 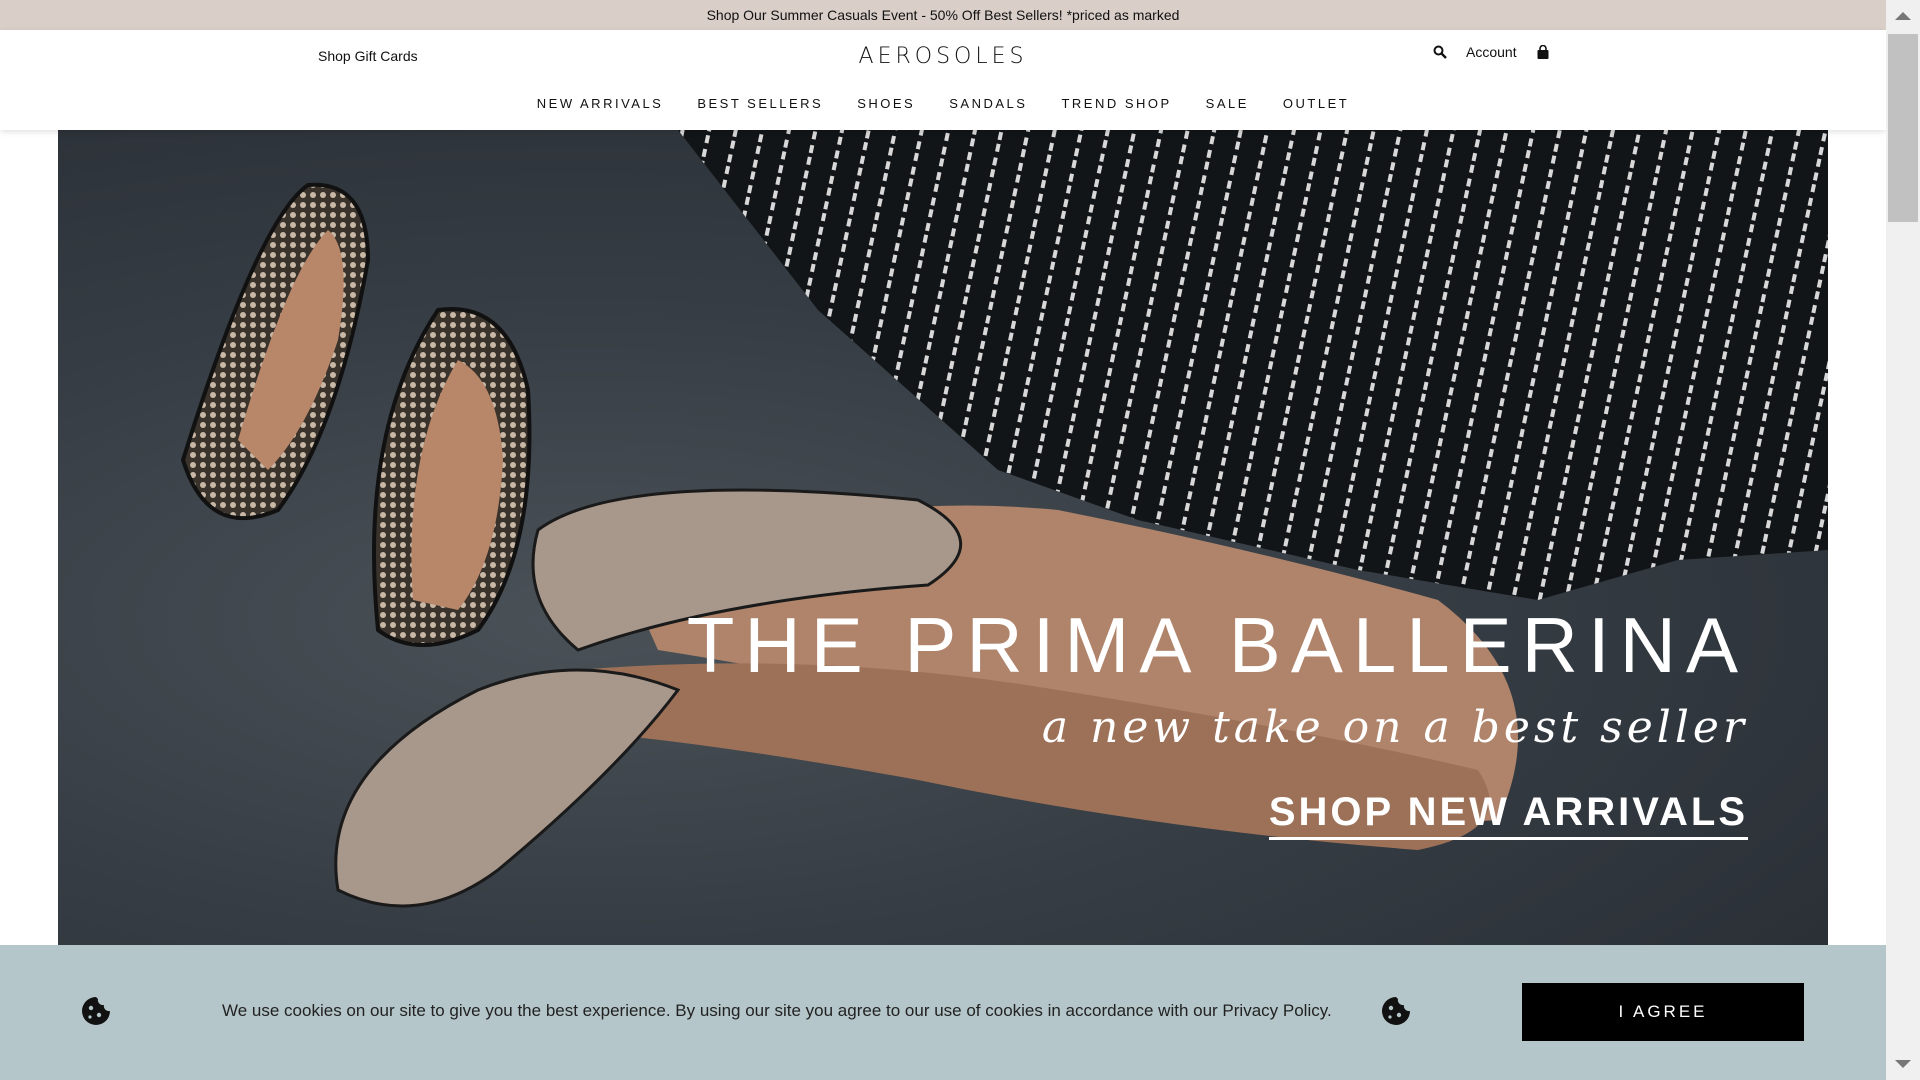 What do you see at coordinates (1227, 103) in the screenshot?
I see `nav-item-sale: SALE` at bounding box center [1227, 103].